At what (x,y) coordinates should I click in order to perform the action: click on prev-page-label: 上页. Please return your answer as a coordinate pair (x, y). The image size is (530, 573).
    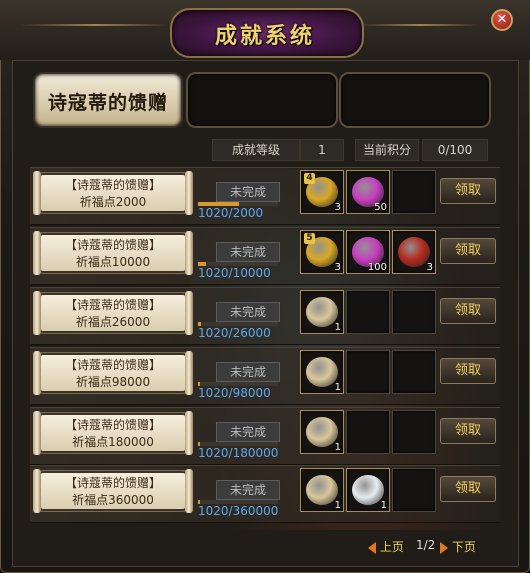
    Looking at the image, I should click on (391, 547).